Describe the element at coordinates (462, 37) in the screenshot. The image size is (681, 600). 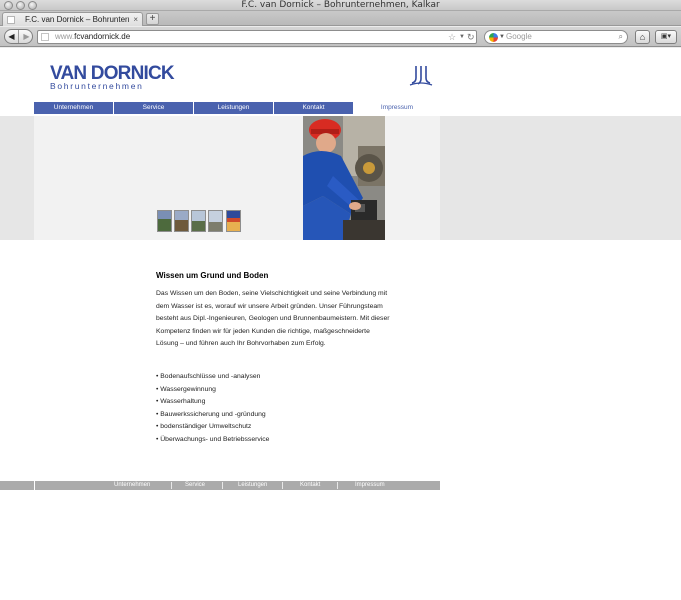
I see `history-dropdown-icon: ▼` at that location.